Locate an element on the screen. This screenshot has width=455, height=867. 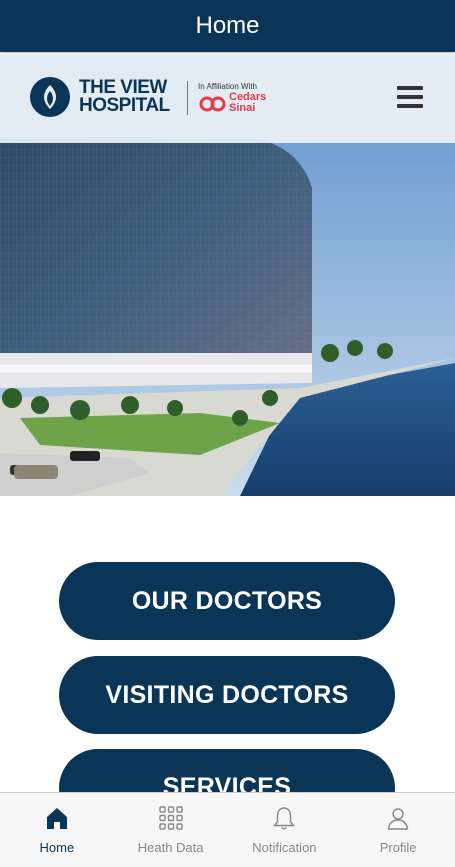
affiliation-label: In Affiliation With is located at coordinates (227, 86).